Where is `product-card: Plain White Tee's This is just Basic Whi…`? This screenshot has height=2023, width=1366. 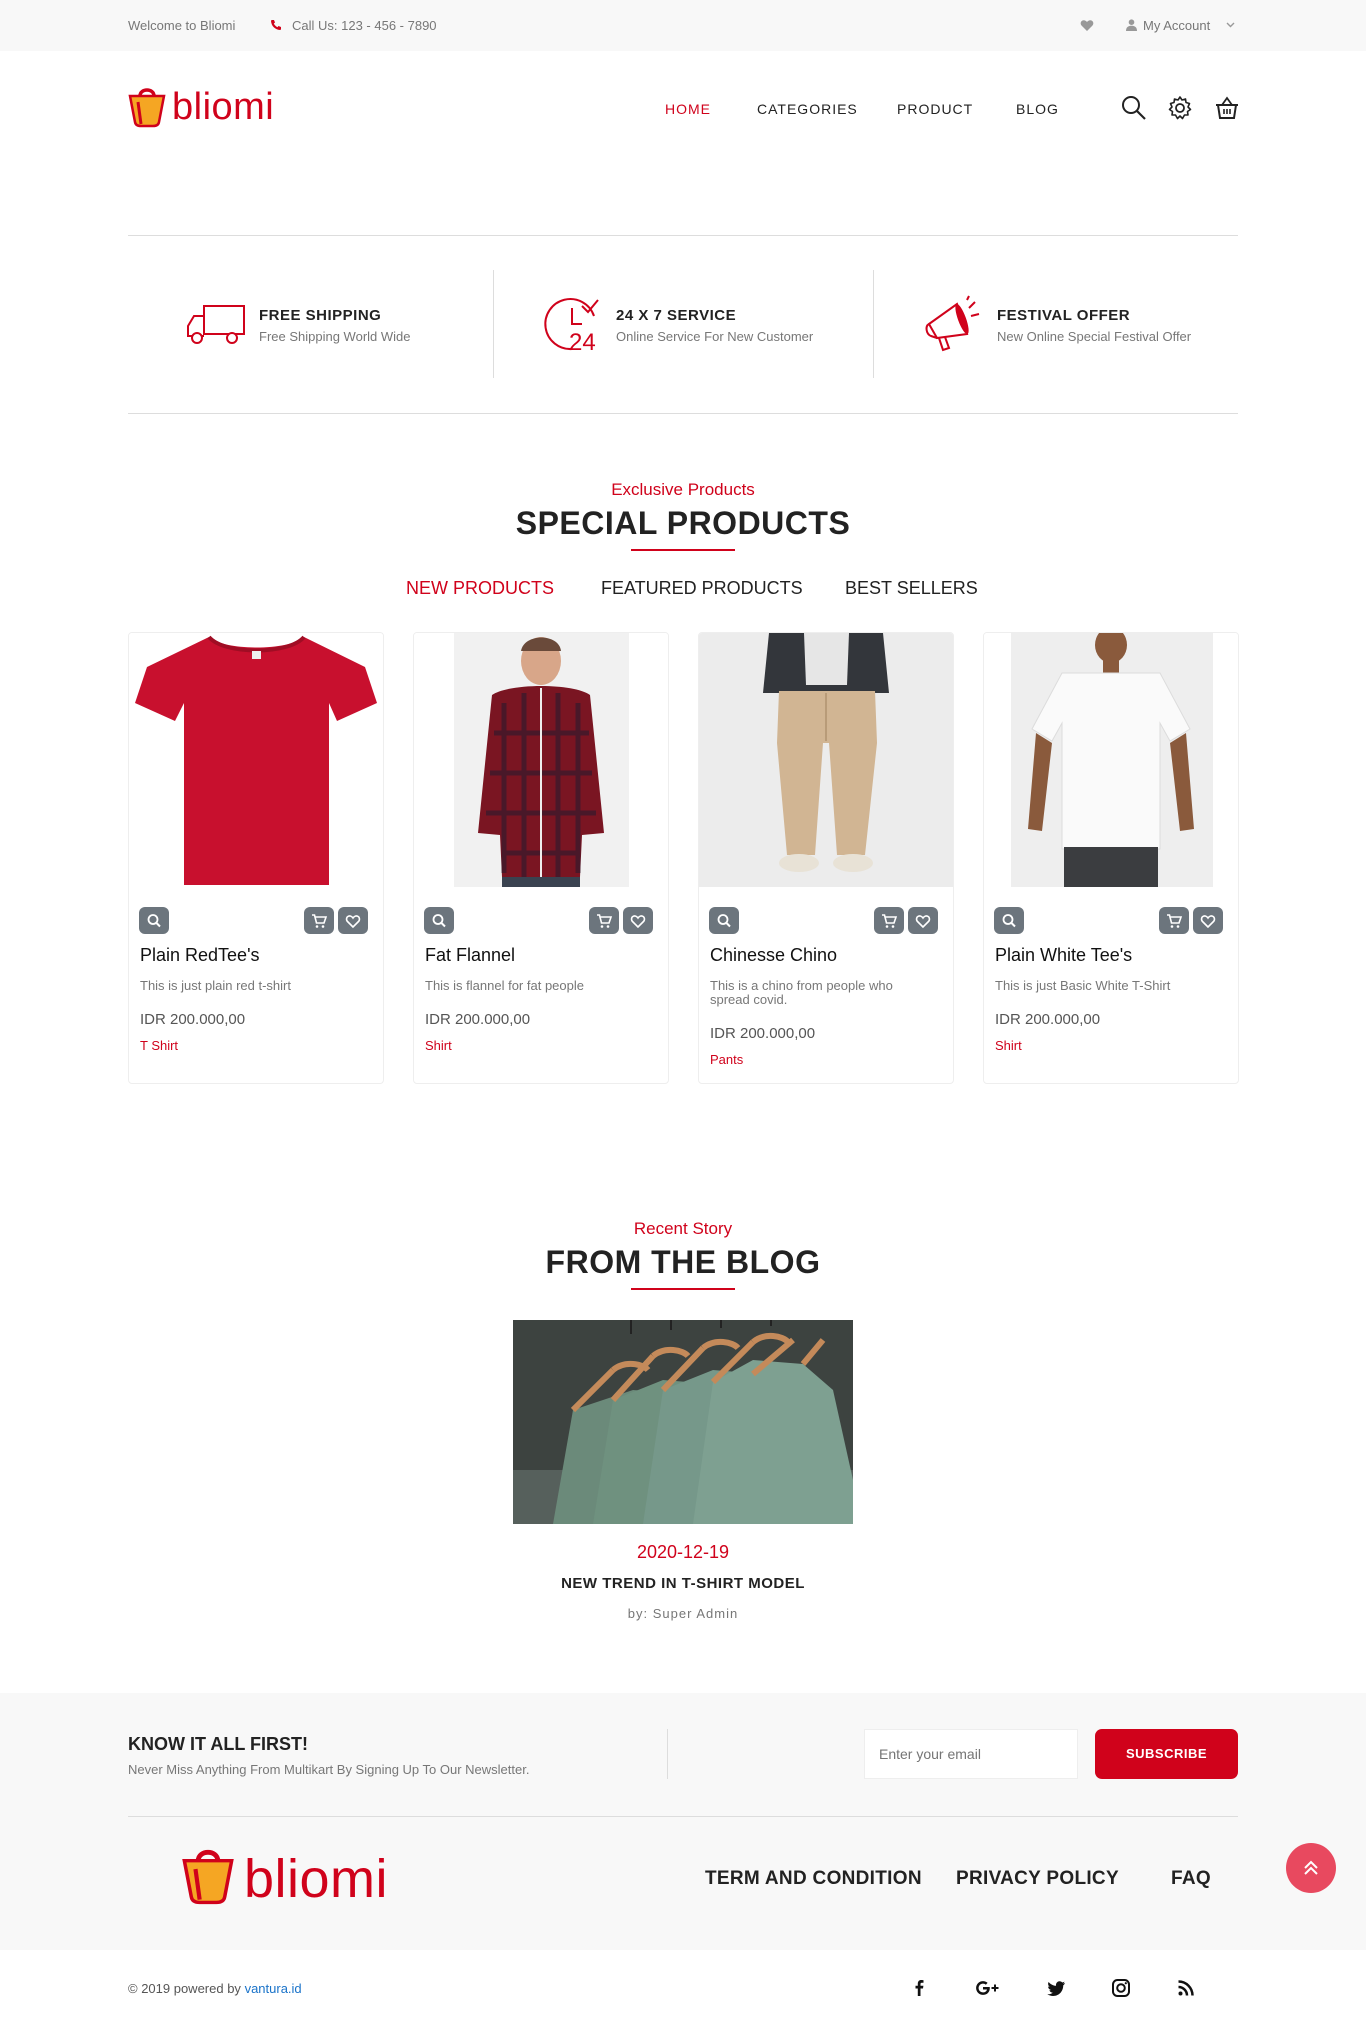 product-card: Plain White Tee's This is just Basic Whi… is located at coordinates (1111, 858).